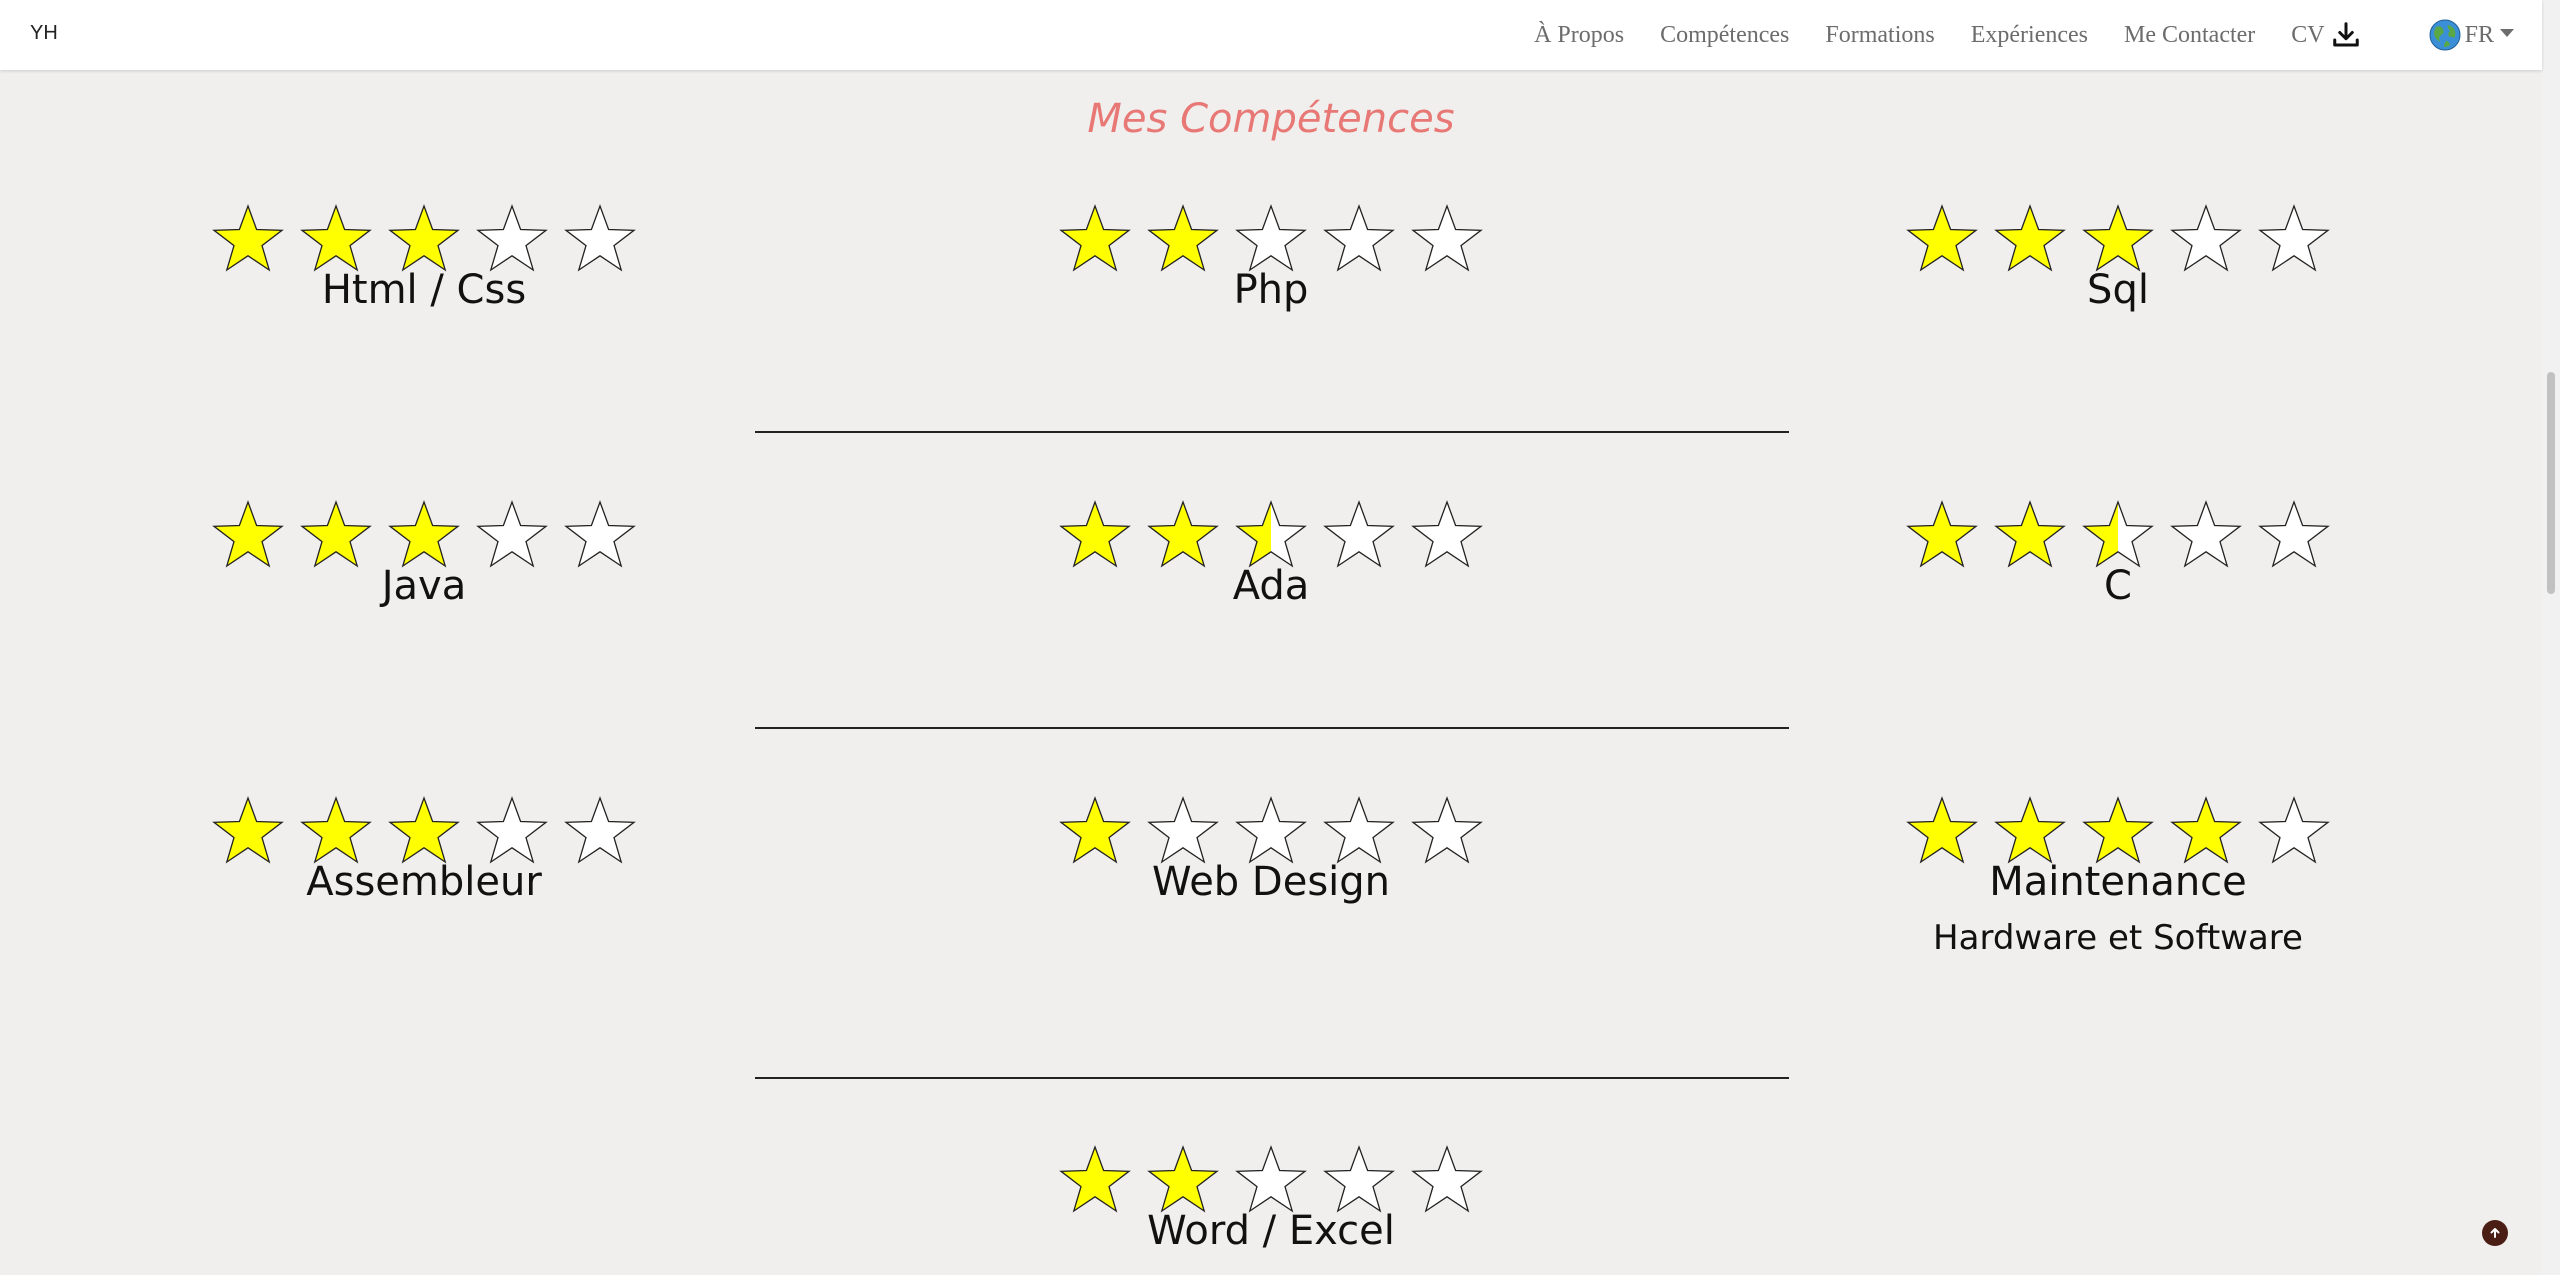  I want to click on skill-card: Word / Excel, so click(1271, 1198).